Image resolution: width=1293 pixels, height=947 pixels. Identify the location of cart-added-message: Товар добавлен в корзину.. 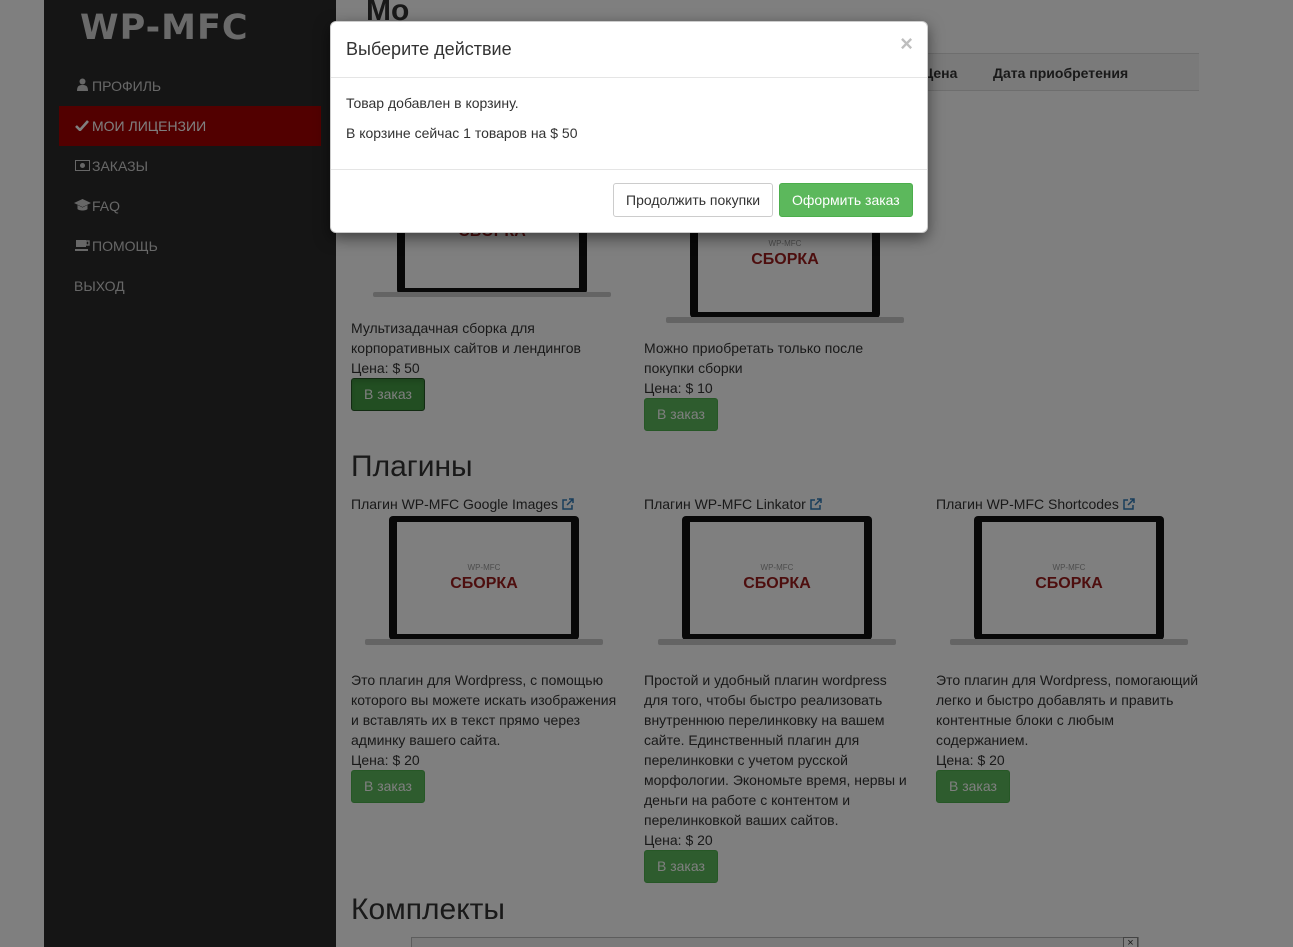
(432, 103).